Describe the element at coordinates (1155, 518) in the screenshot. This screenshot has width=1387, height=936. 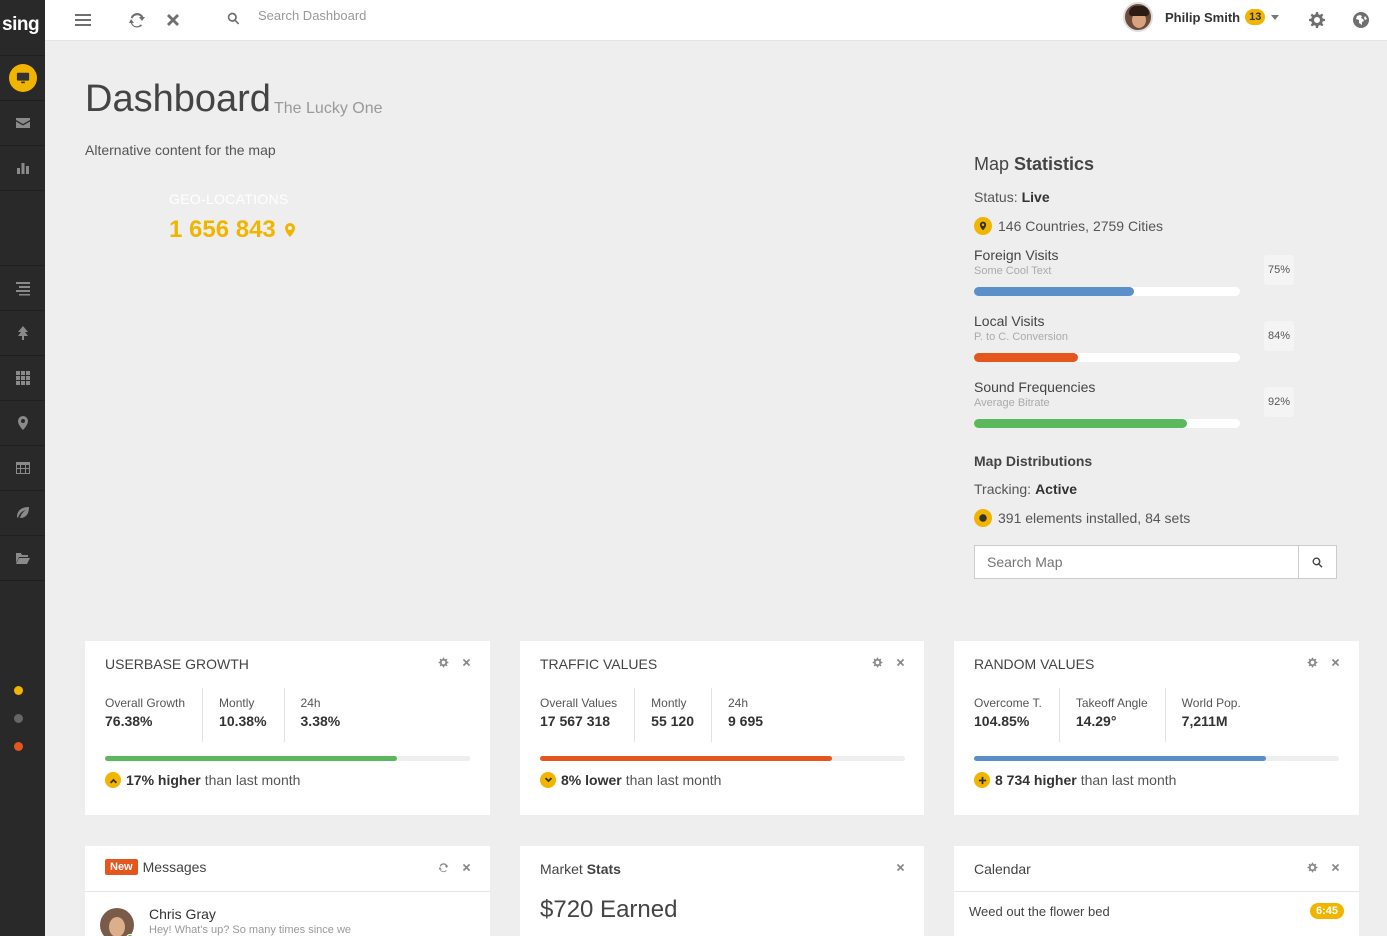
I see `map-elements: 391 elements installed, 84 sets` at that location.